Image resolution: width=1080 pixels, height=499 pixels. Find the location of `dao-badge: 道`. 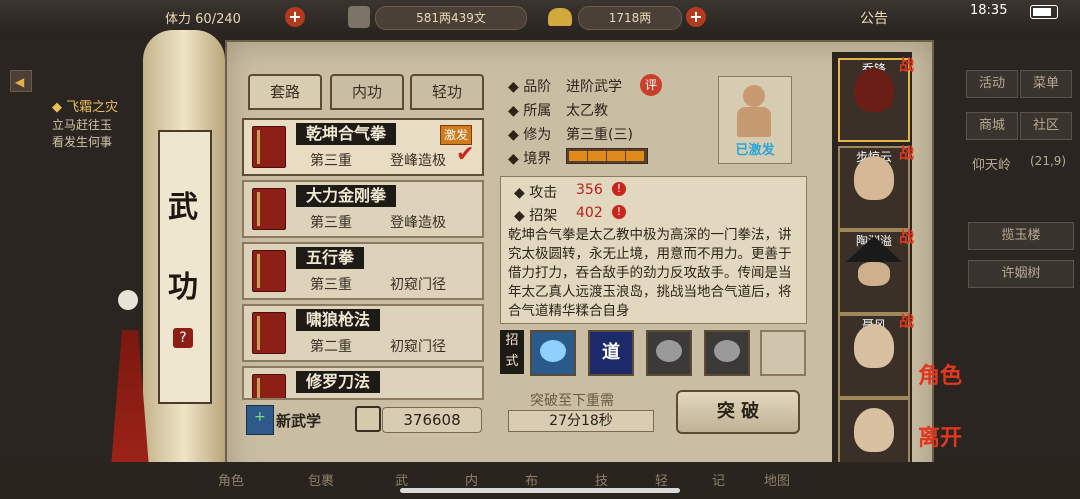

dao-badge: 道 is located at coordinates (611, 352).